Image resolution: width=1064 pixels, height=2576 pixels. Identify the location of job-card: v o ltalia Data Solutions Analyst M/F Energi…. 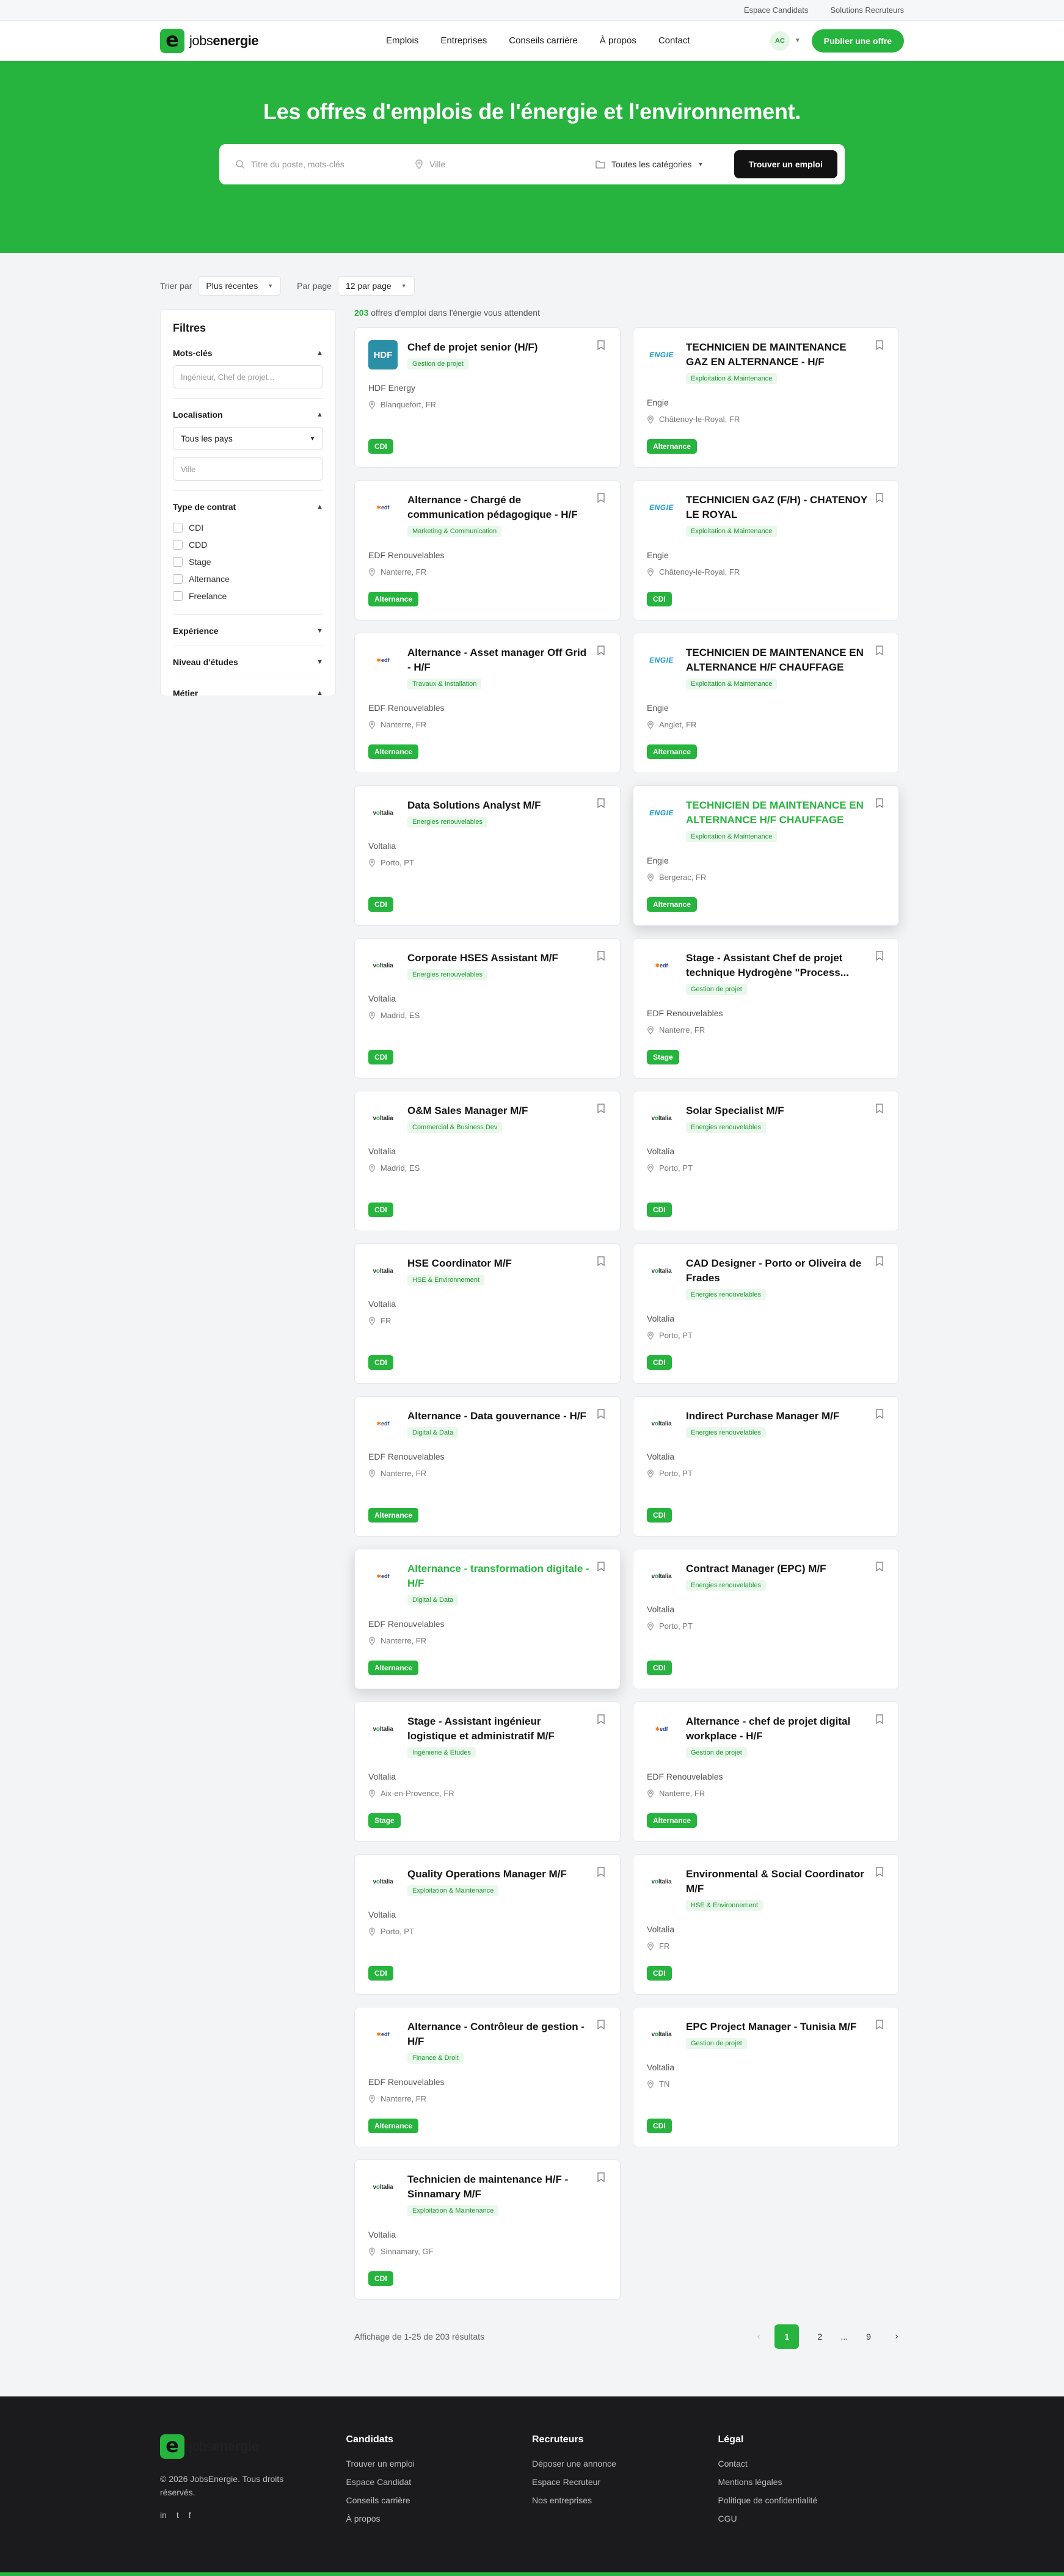
(488, 855).